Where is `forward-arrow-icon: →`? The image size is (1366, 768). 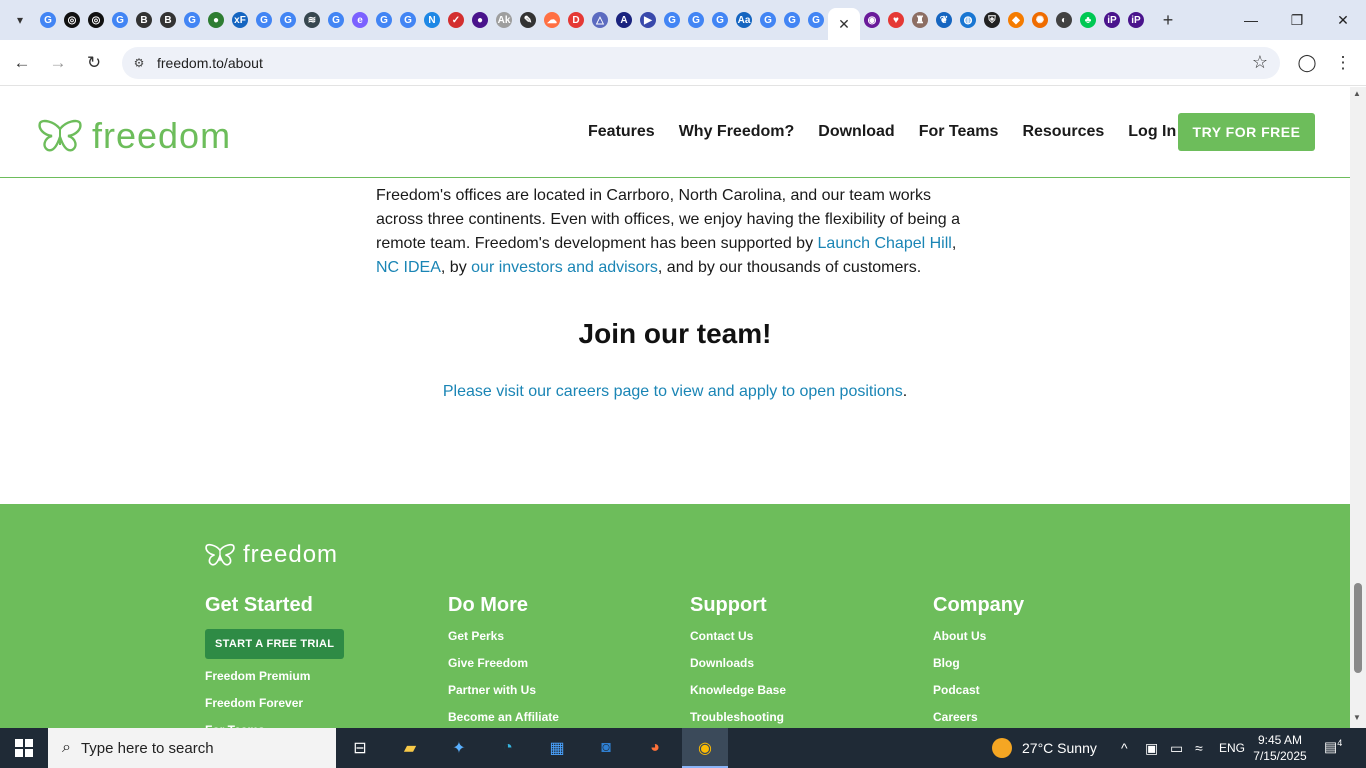 forward-arrow-icon: → is located at coordinates (58, 63).